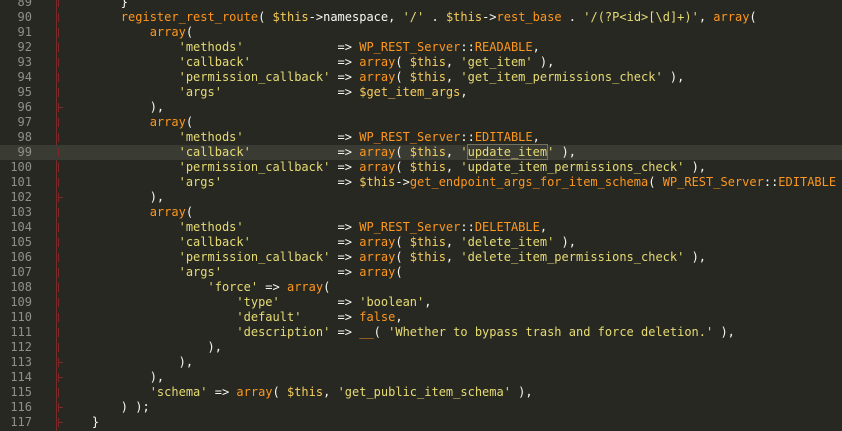 The height and width of the screenshot is (431, 842). Describe the element at coordinates (24, 77) in the screenshot. I see `line-number: 94` at that location.